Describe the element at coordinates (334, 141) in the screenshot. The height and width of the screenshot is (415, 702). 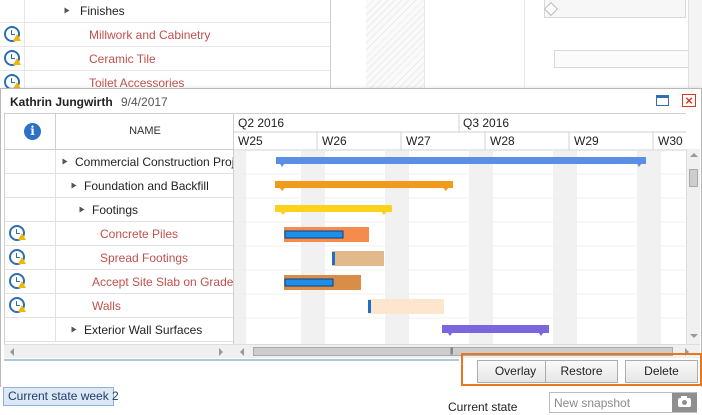
I see `week-label: W26` at that location.